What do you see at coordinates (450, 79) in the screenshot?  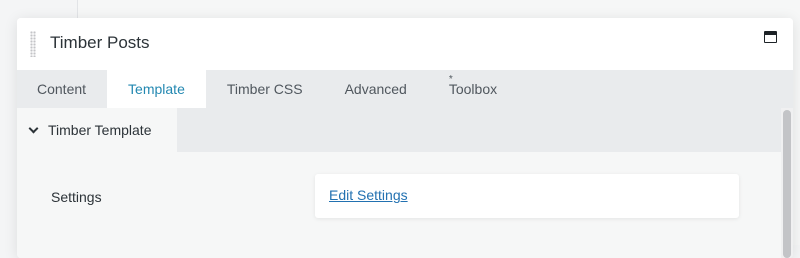 I see `tab-marker: *` at bounding box center [450, 79].